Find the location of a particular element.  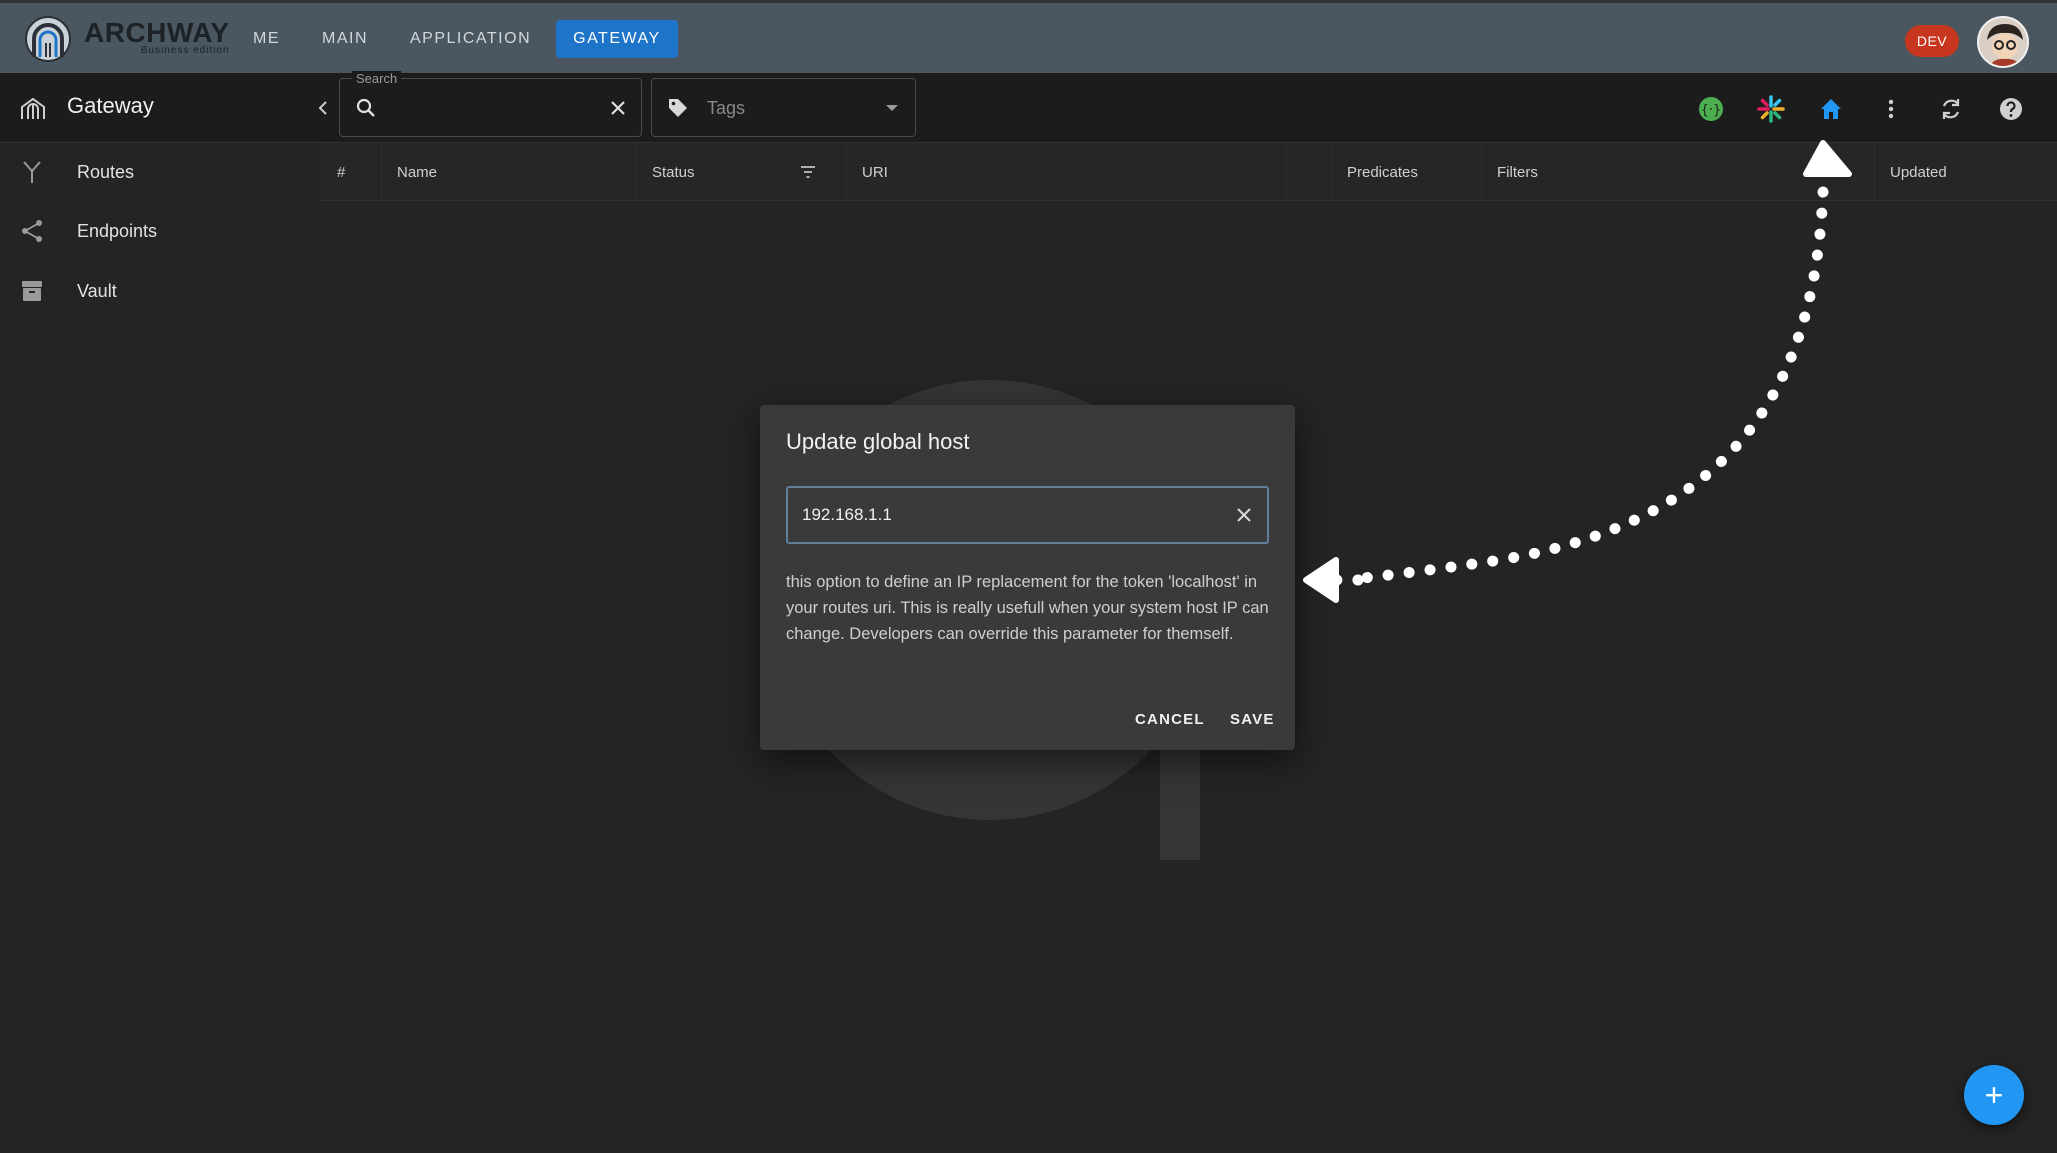

api-status-icon: {·} is located at coordinates (1711, 109).